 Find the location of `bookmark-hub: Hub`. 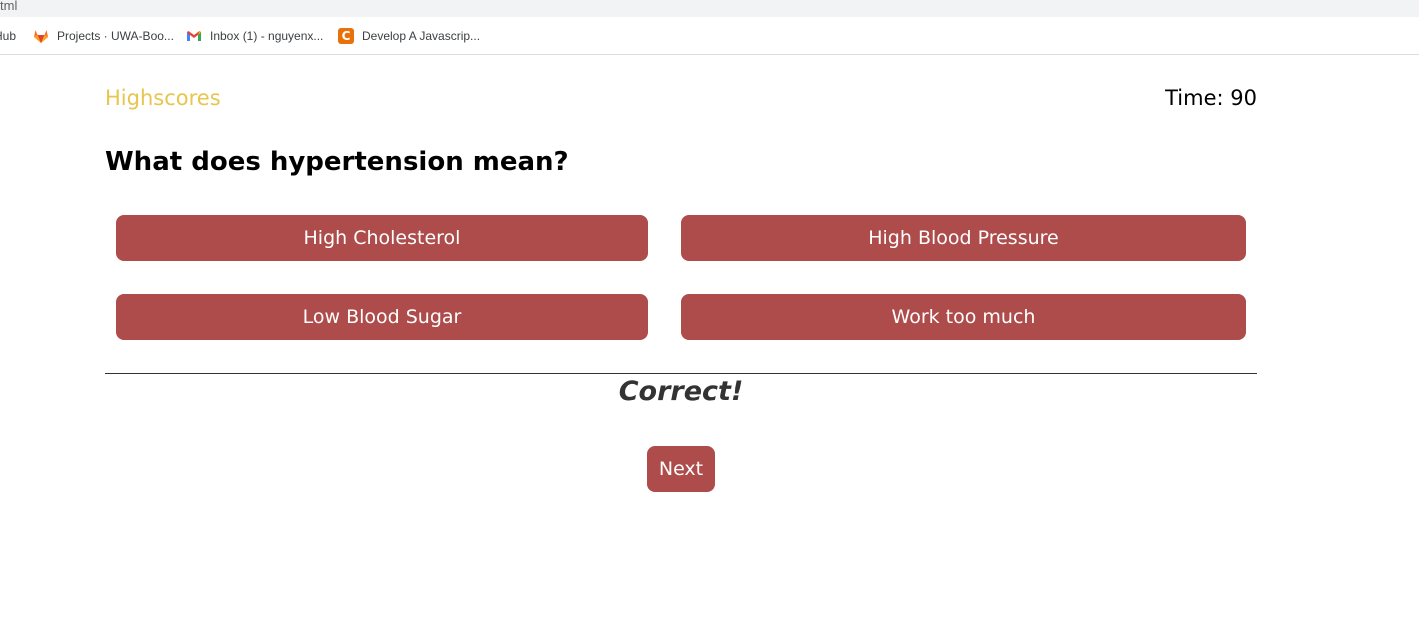

bookmark-hub: Hub is located at coordinates (8, 36).